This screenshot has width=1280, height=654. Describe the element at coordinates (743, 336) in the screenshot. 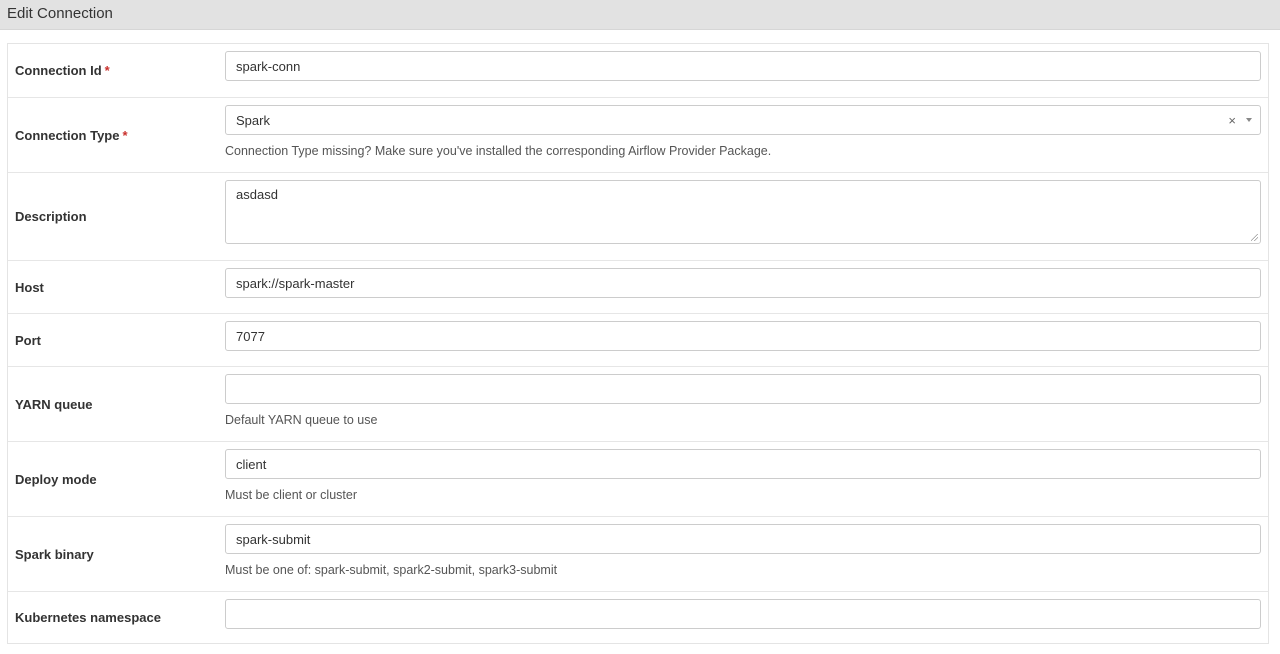

I see `port-input: 7077` at that location.